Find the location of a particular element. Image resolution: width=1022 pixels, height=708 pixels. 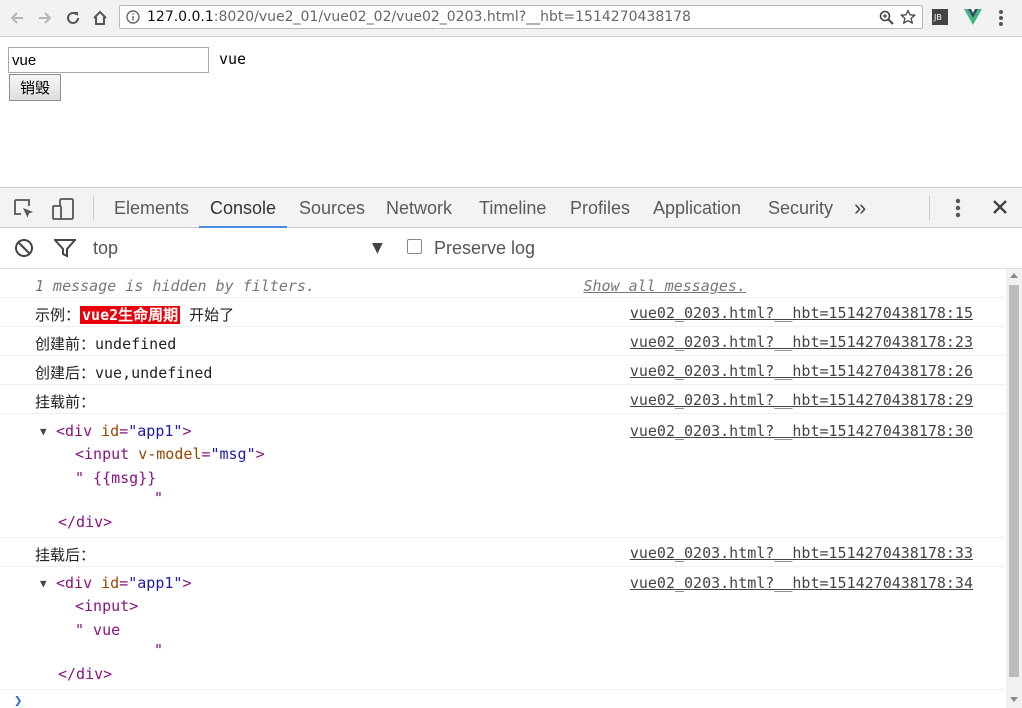

more-tabs-icon: » is located at coordinates (860, 208).